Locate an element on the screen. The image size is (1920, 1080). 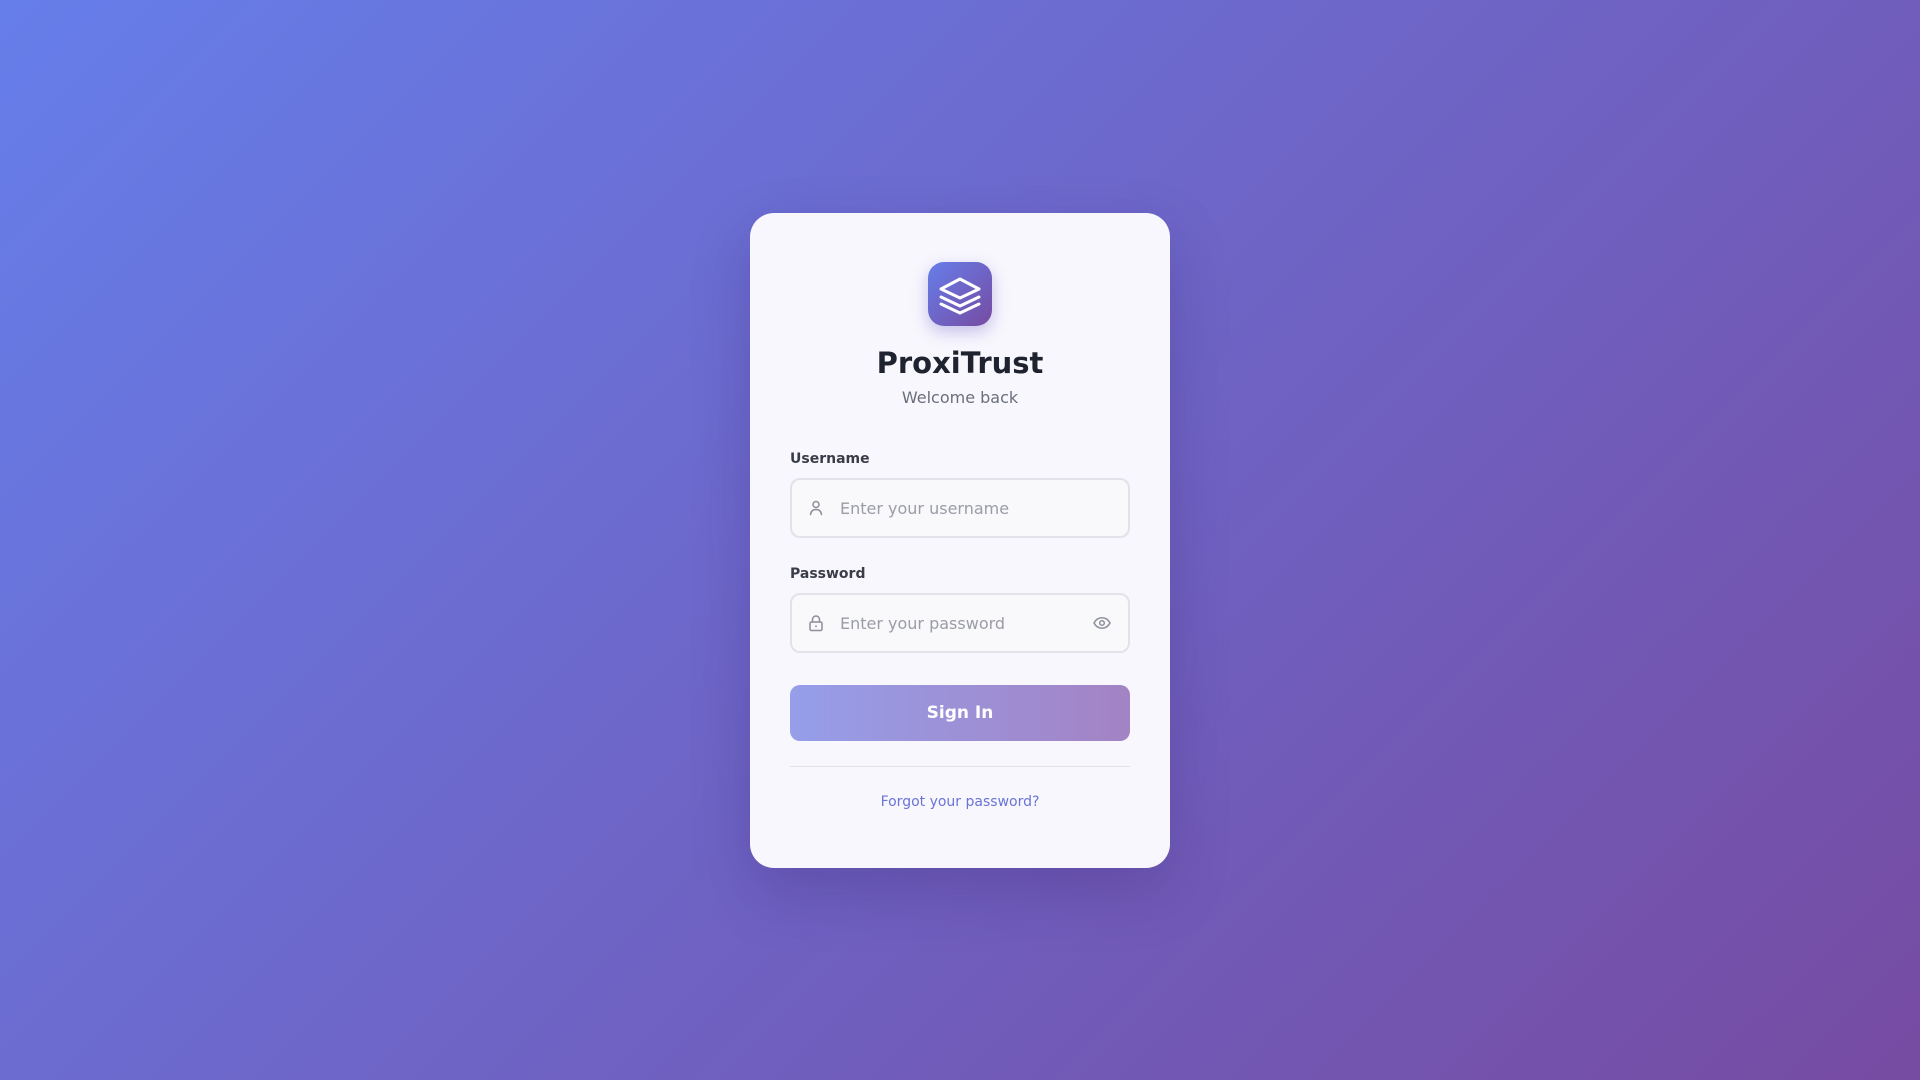
username-label: Username is located at coordinates (830, 459).